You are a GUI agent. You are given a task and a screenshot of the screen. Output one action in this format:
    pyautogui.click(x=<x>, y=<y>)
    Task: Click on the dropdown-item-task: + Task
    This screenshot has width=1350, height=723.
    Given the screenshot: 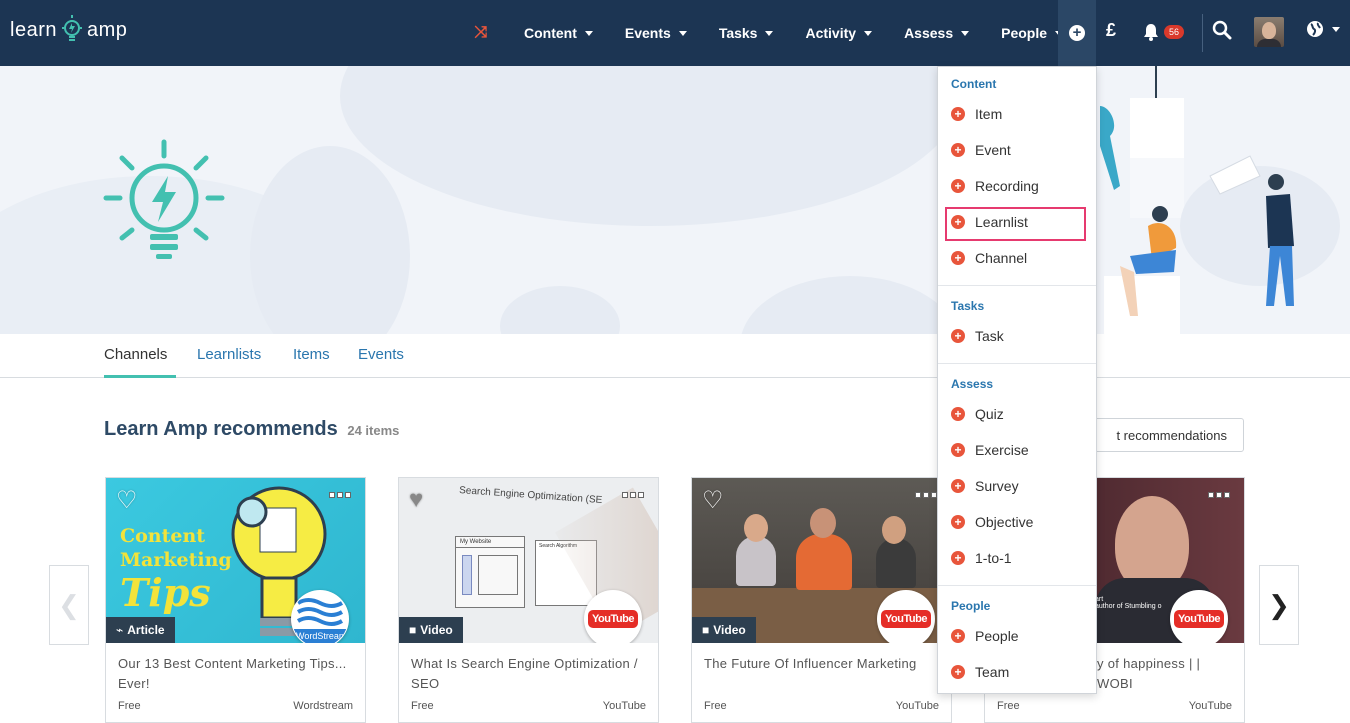 What is the action you would take?
    pyautogui.click(x=977, y=336)
    